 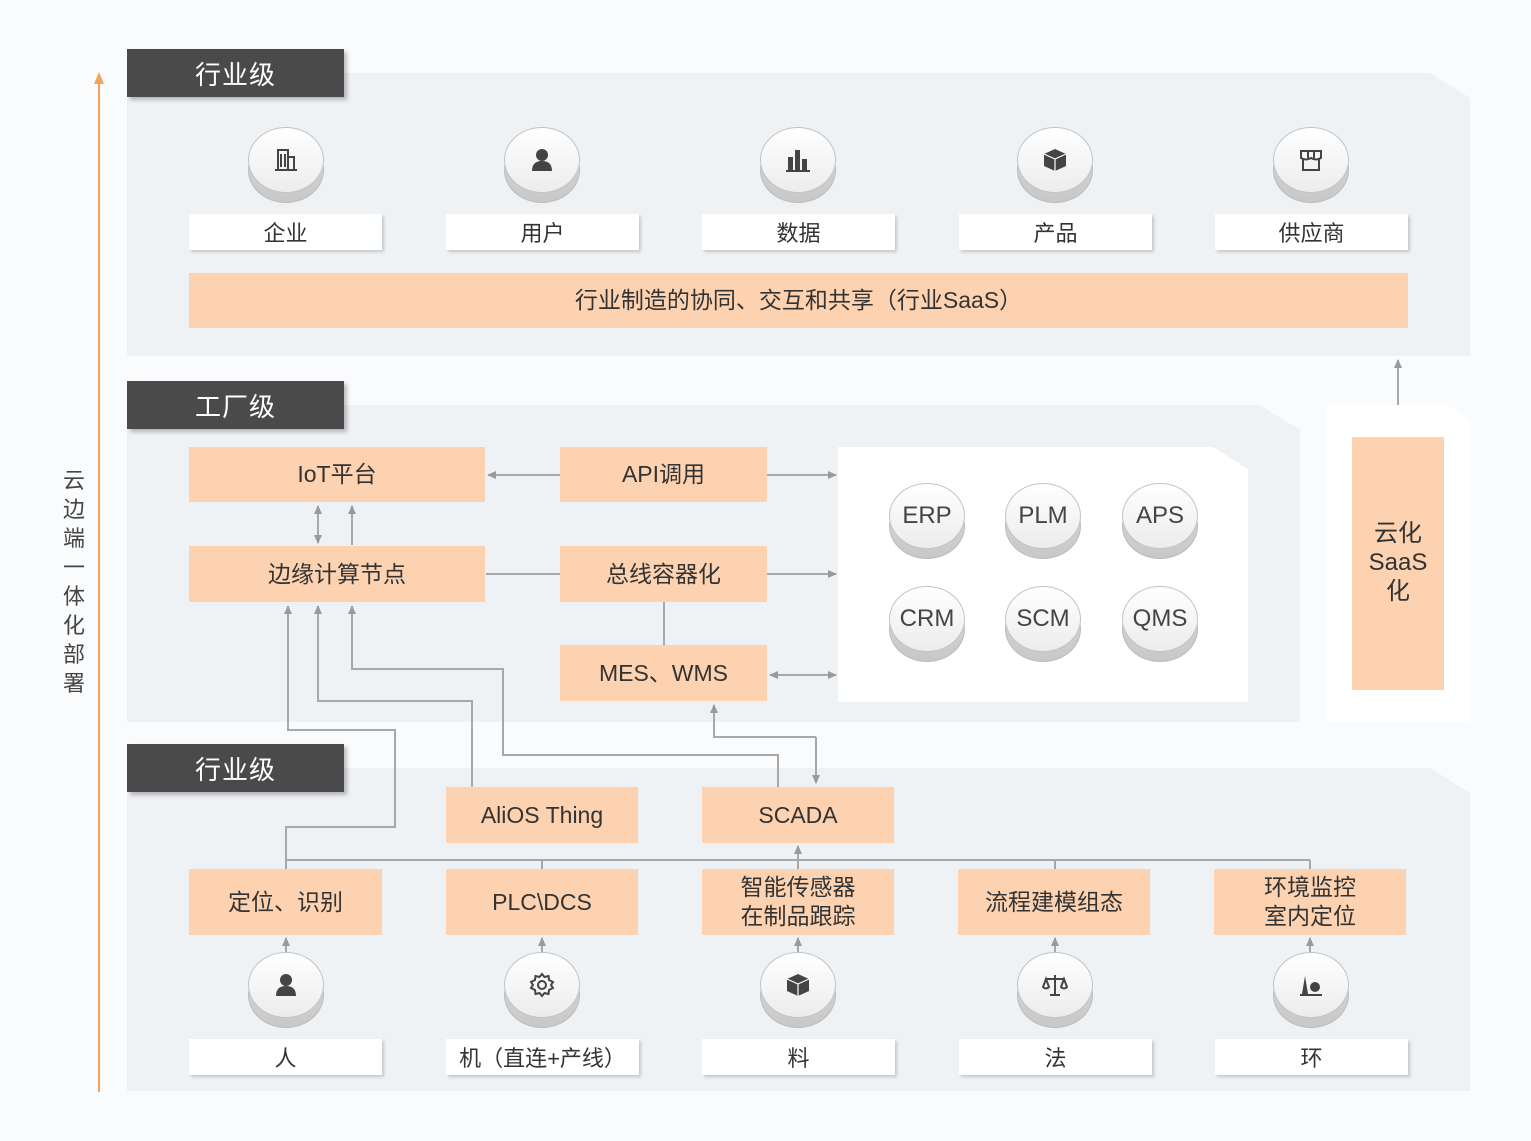 I want to click on factor-label-material: 料, so click(x=798, y=1057).